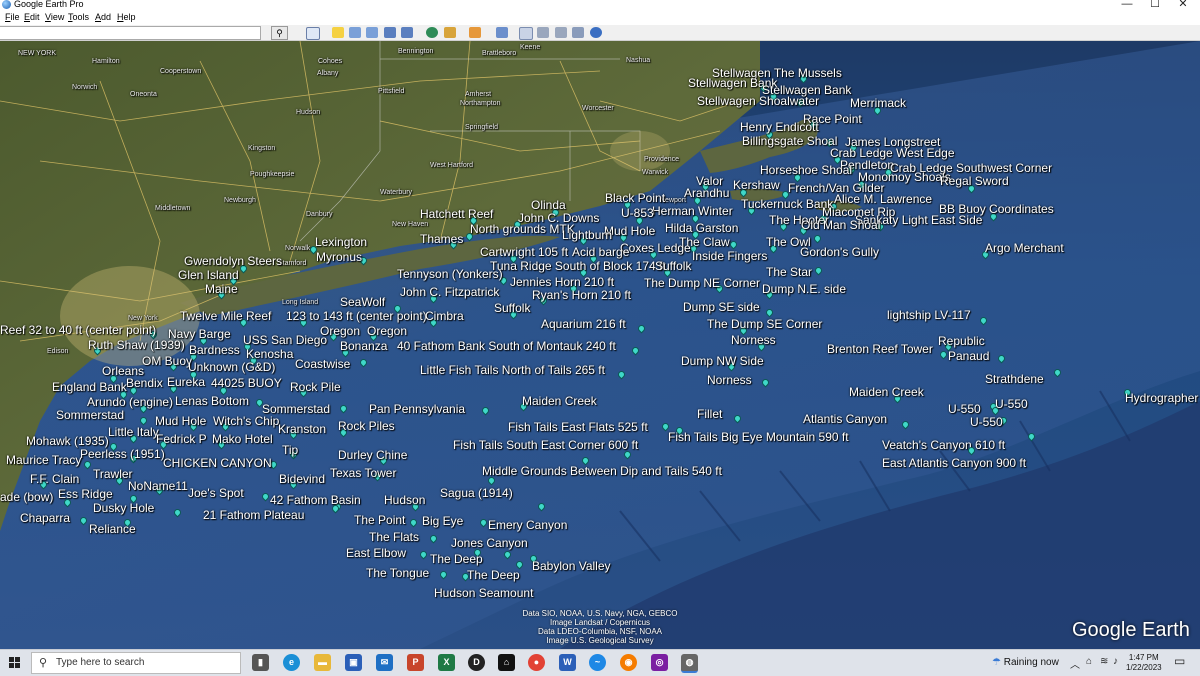 The image size is (1200, 676). Describe the element at coordinates (596, 32) in the screenshot. I see `earth-globe-icon` at that location.